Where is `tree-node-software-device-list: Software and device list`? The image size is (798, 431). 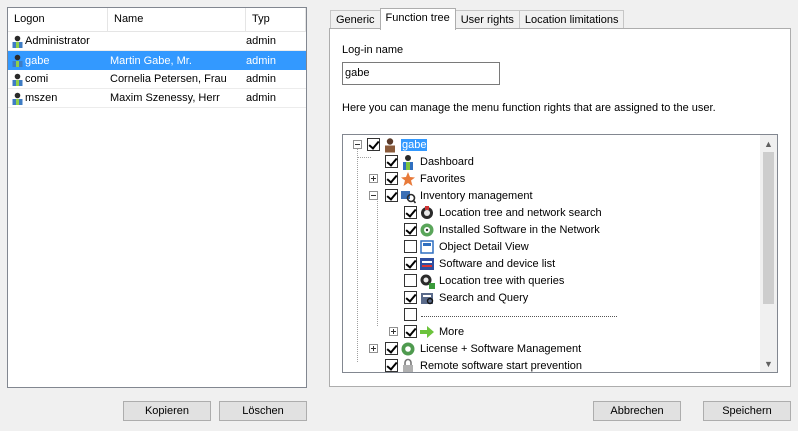
tree-node-software-device-list: Software and device list is located at coordinates (480, 263).